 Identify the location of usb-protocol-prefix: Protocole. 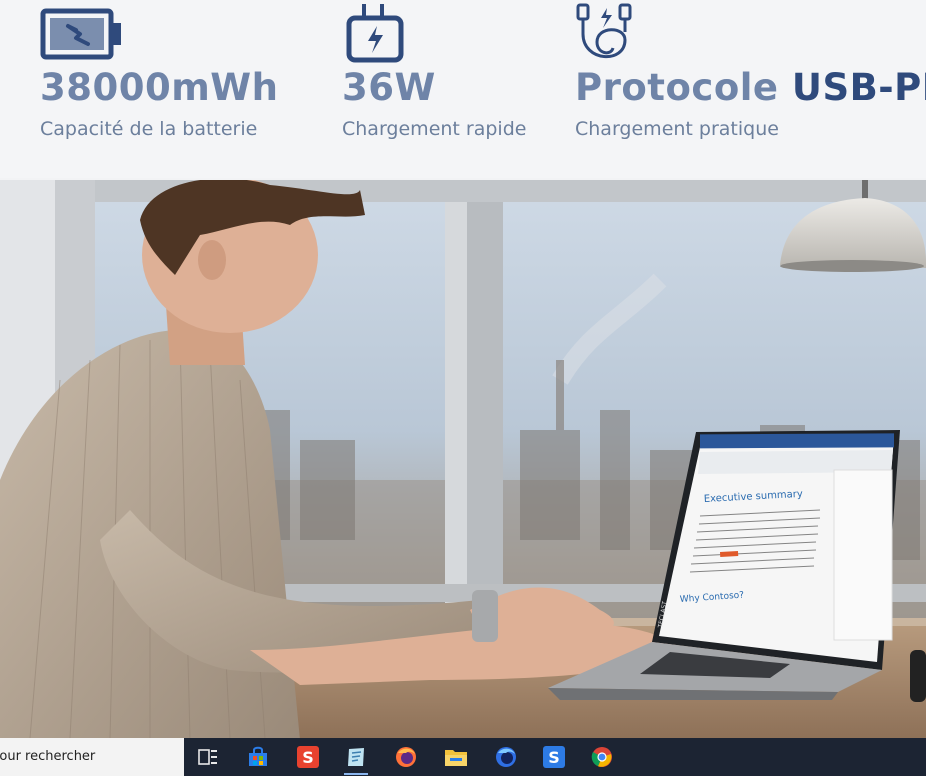
(683, 87).